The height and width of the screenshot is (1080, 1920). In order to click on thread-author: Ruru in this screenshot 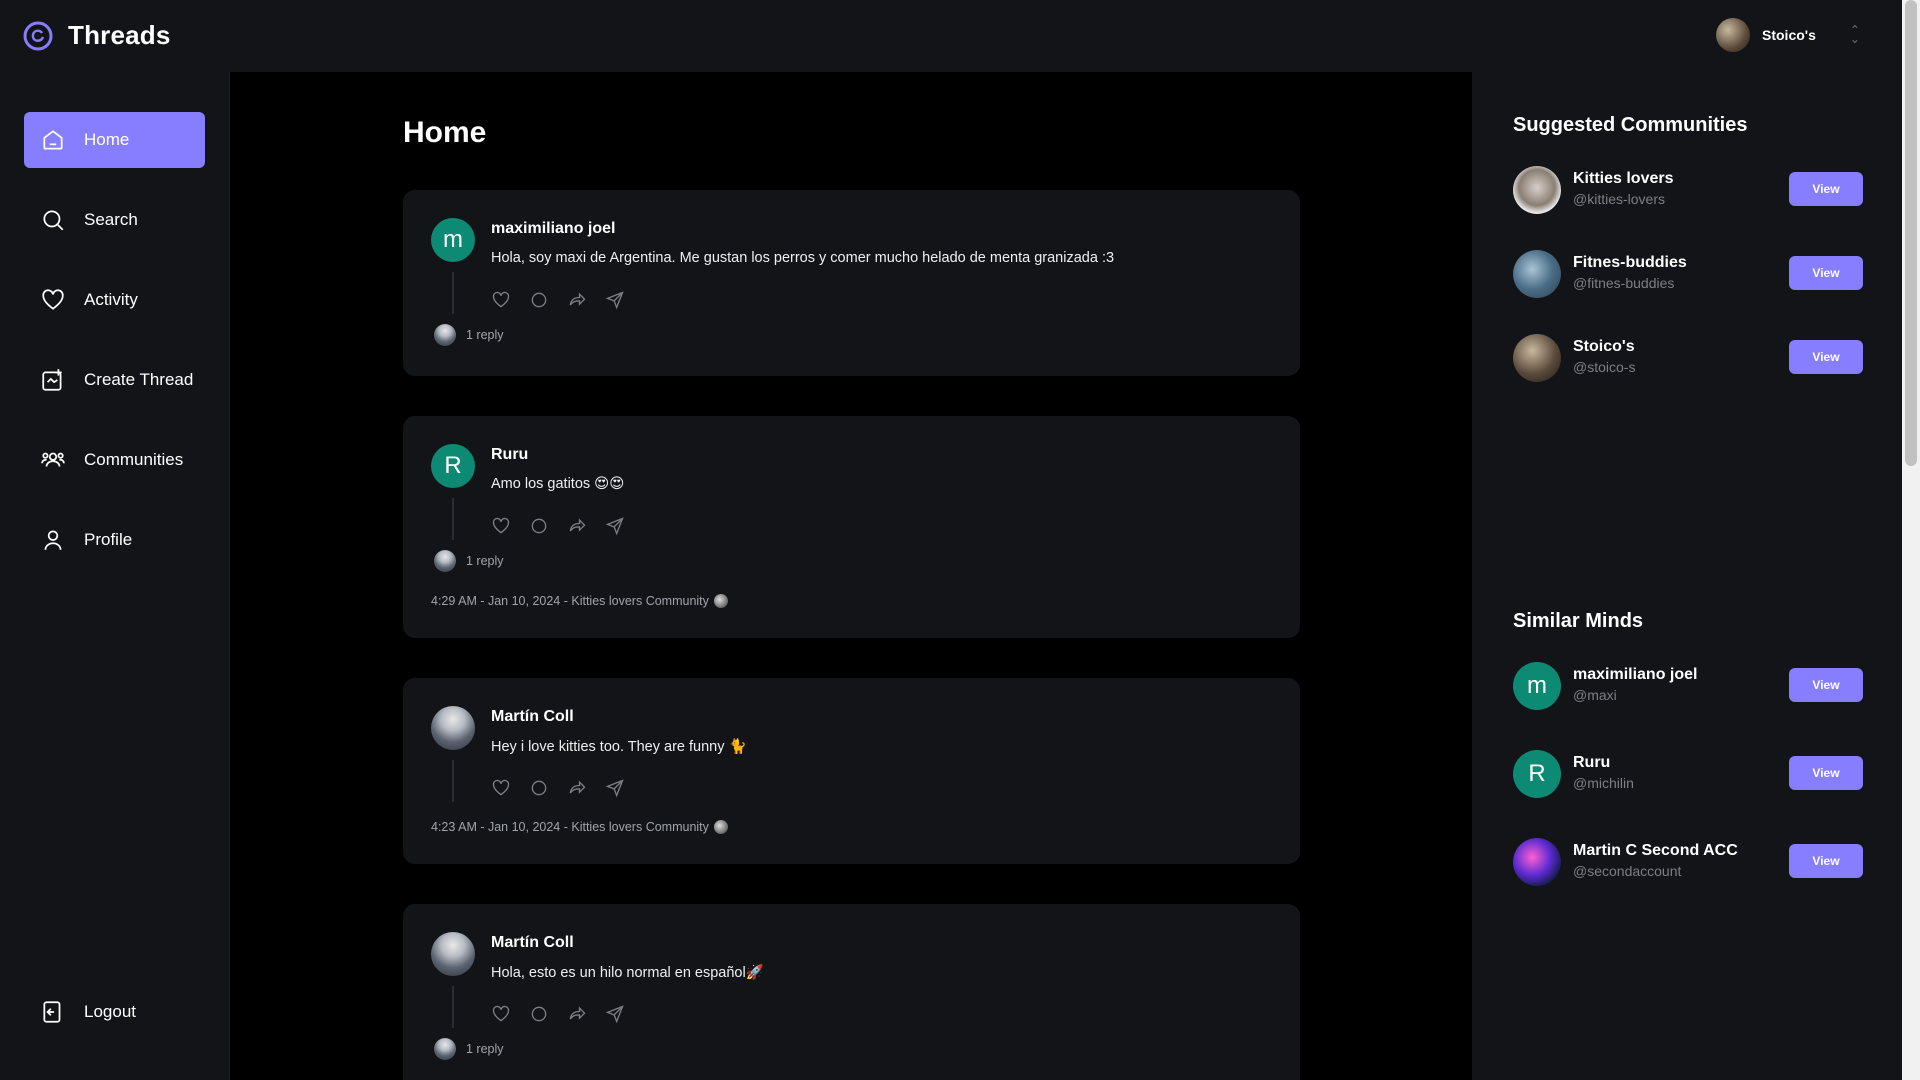, I will do `click(509, 455)`.